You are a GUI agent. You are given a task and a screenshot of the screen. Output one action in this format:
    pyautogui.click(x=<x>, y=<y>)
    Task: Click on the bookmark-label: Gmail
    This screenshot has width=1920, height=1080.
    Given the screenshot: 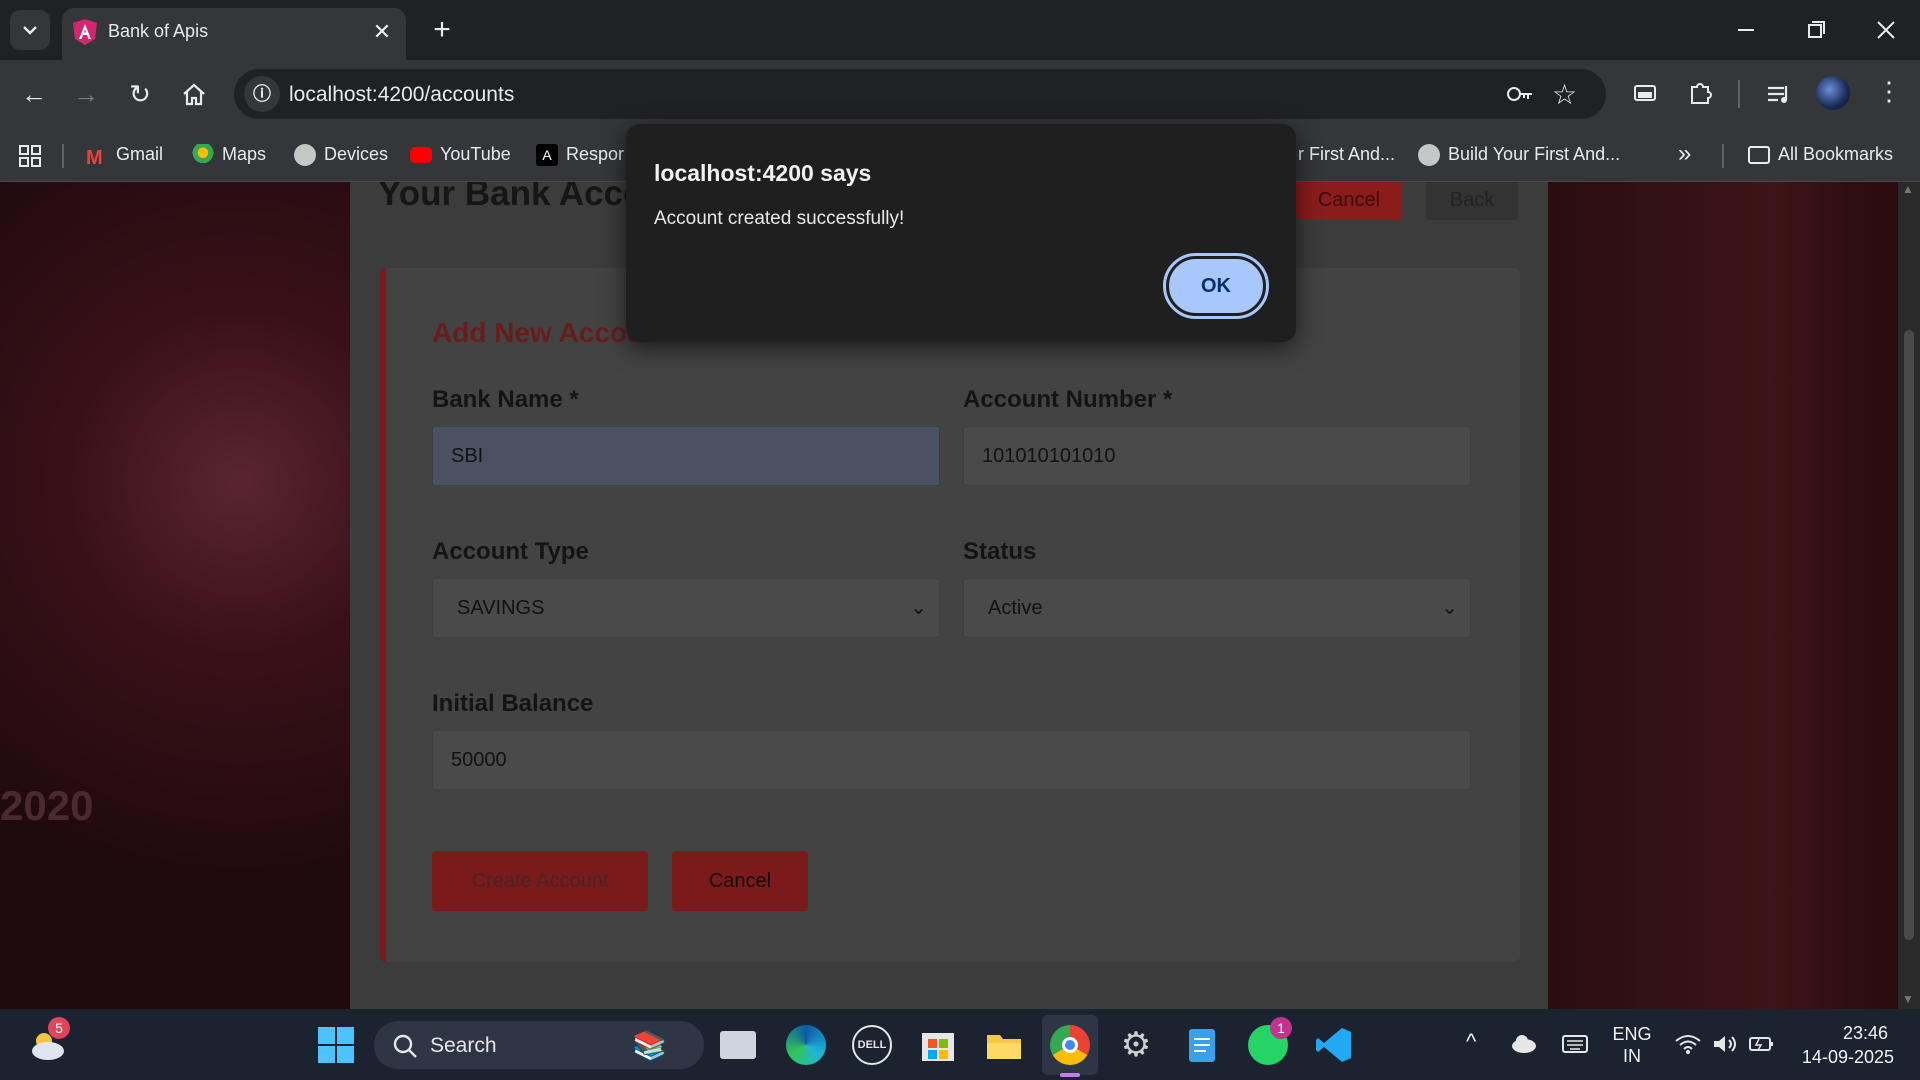 What is the action you would take?
    pyautogui.click(x=140, y=154)
    